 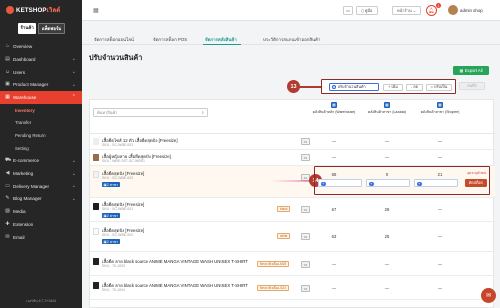 I want to click on sidebar-item-label: Blog Manager, so click(x=27, y=199).